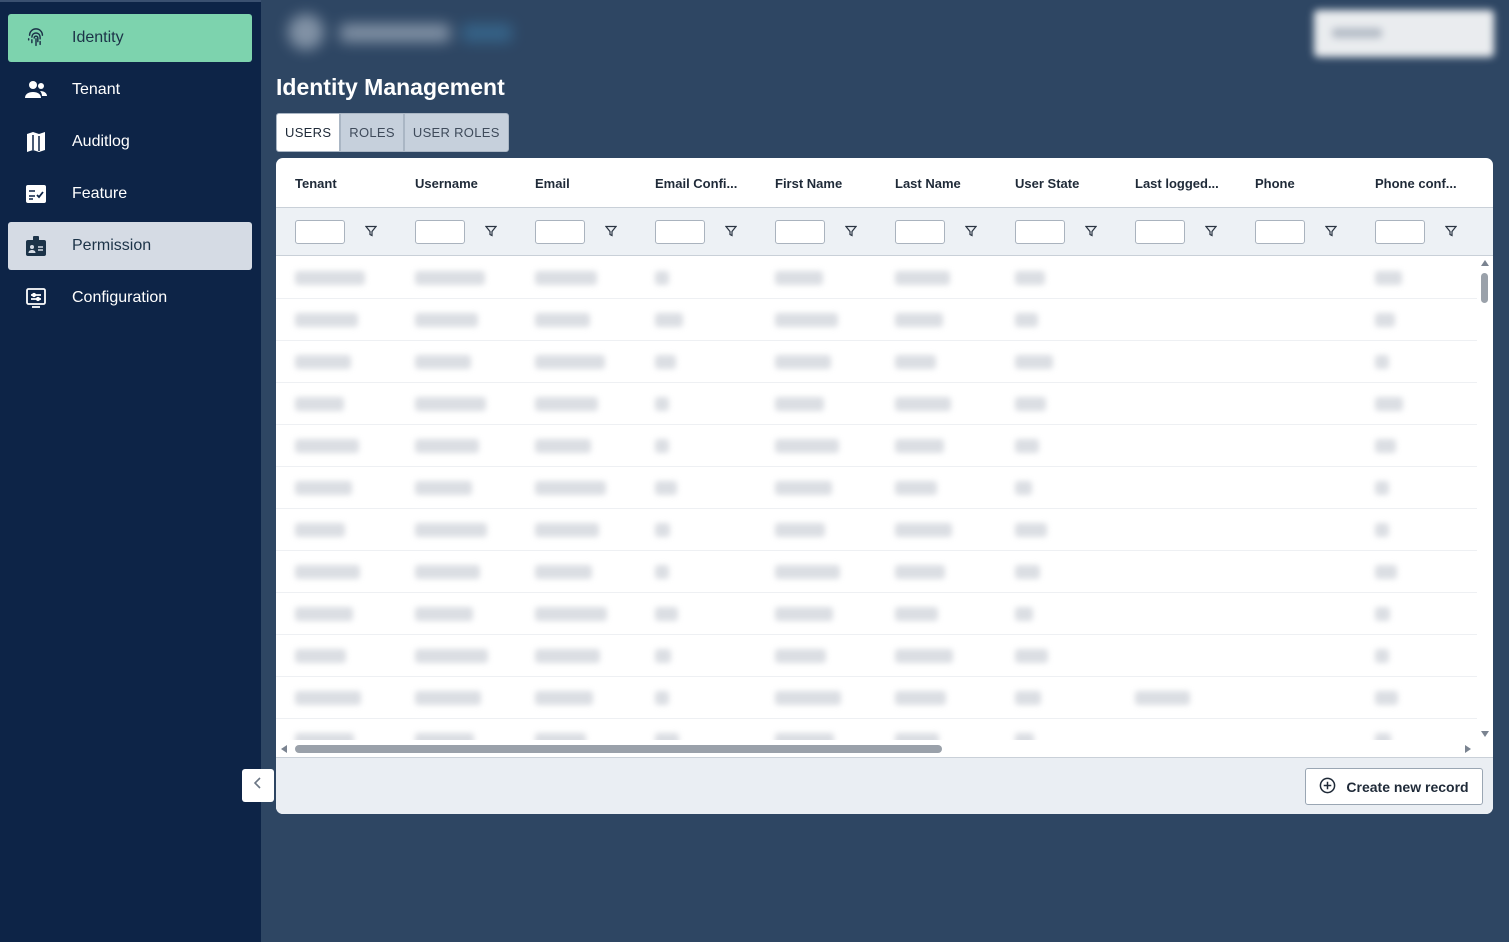  Describe the element at coordinates (284, 749) in the screenshot. I see `scroll-left-icon` at that location.